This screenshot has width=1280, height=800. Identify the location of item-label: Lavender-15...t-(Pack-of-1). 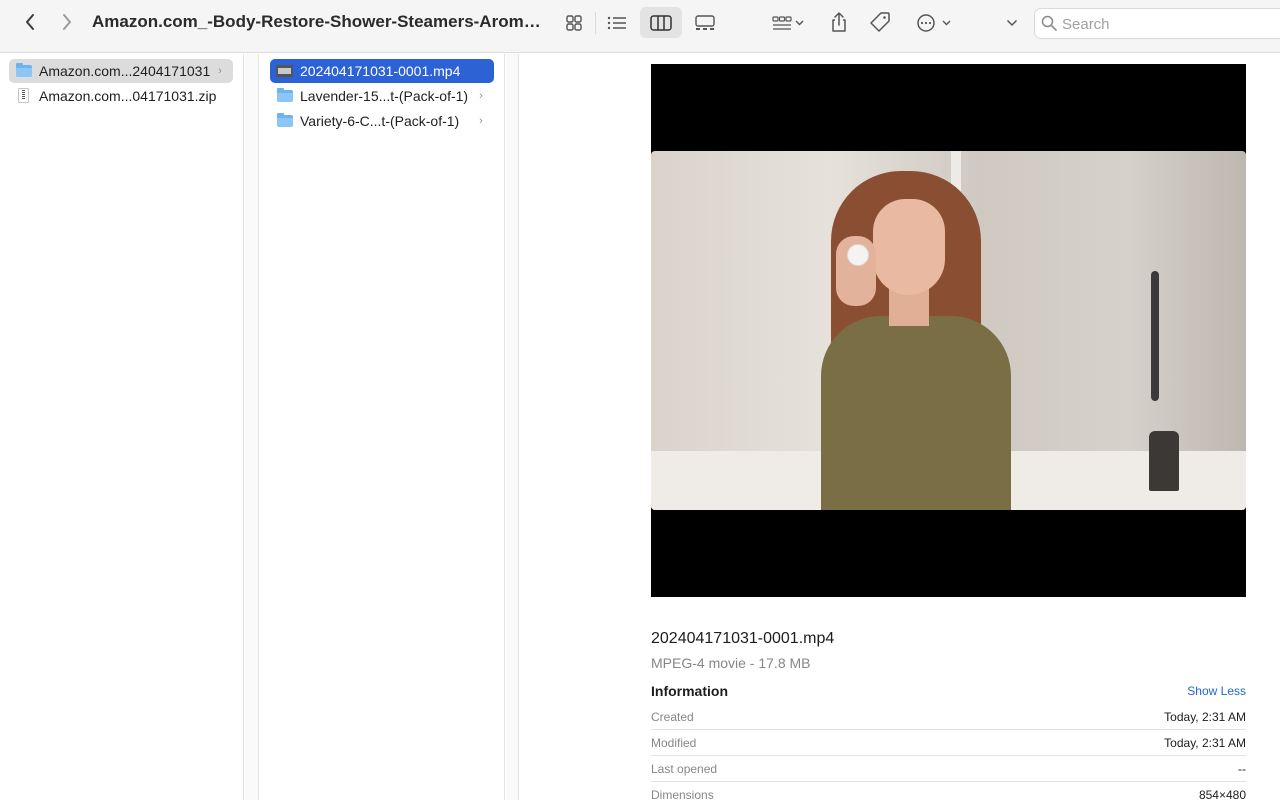
(384, 96).